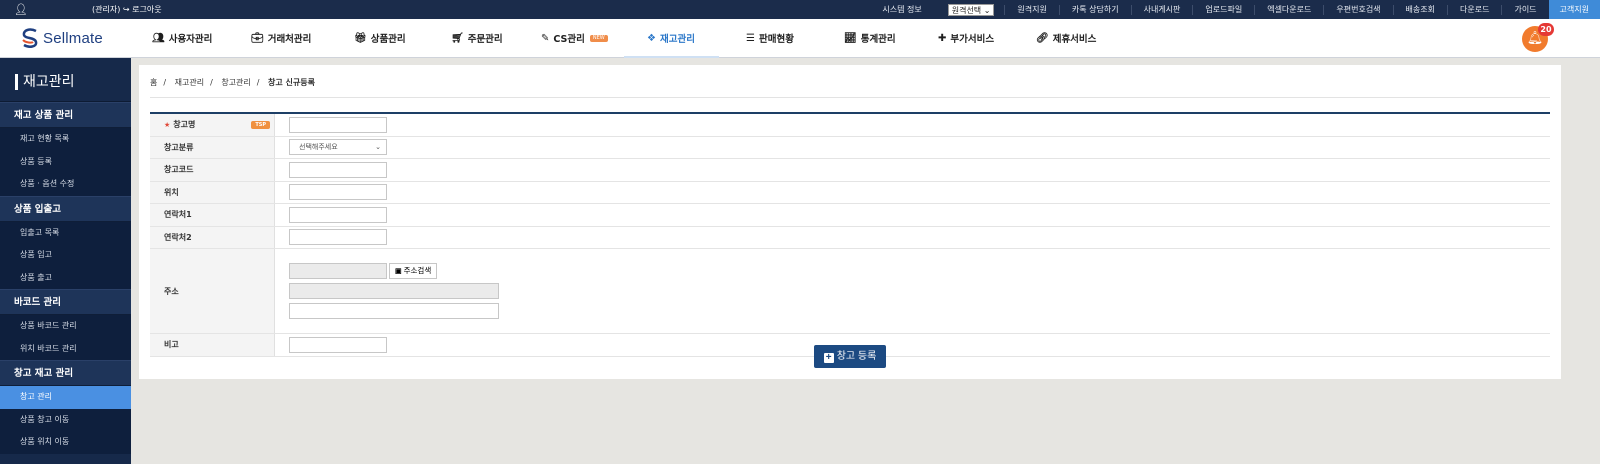 This screenshot has height=464, width=1600. What do you see at coordinates (184, 125) in the screenshot?
I see `name-label: 창고명` at bounding box center [184, 125].